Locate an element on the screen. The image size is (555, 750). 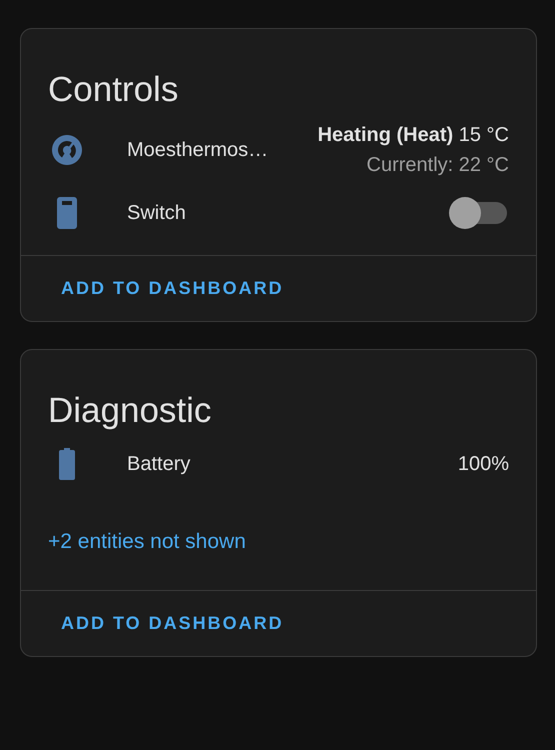
hidden-entities-link: +2 entities not shown is located at coordinates (147, 534).